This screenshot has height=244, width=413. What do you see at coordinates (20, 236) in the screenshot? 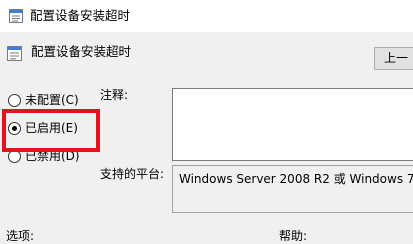
I see `options-label: 选项:` at bounding box center [20, 236].